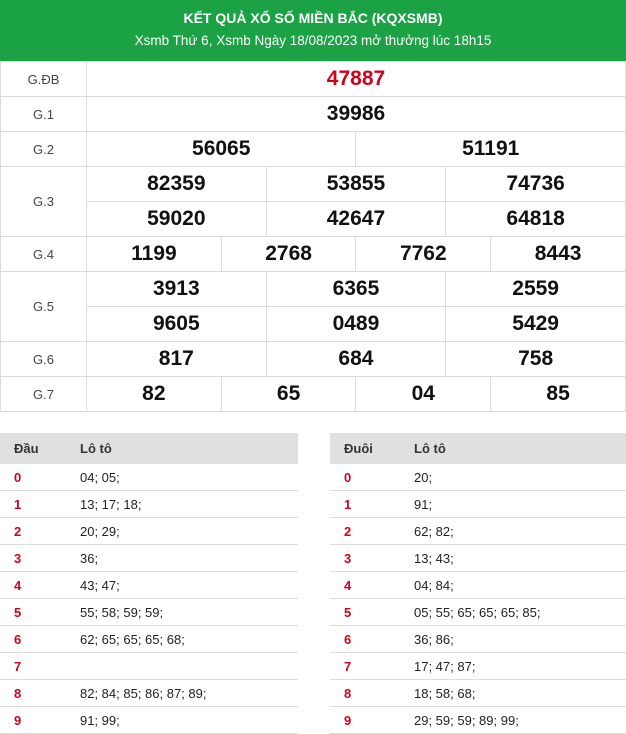 This screenshot has height=734, width=626. What do you see at coordinates (365, 448) in the screenshot?
I see `duoi-col-key: Đuôi` at bounding box center [365, 448].